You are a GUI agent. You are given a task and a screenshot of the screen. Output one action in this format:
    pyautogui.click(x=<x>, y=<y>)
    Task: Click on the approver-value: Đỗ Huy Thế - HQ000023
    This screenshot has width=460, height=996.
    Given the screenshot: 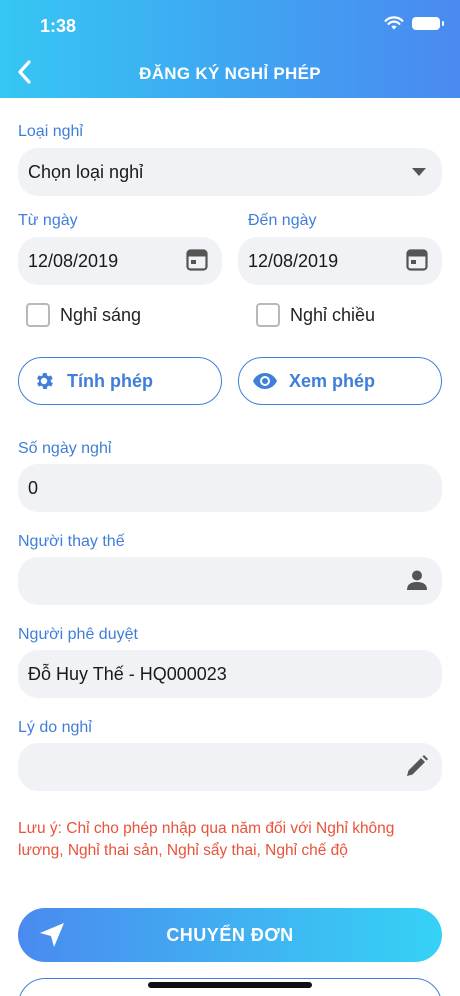 What is the action you would take?
    pyautogui.click(x=127, y=673)
    